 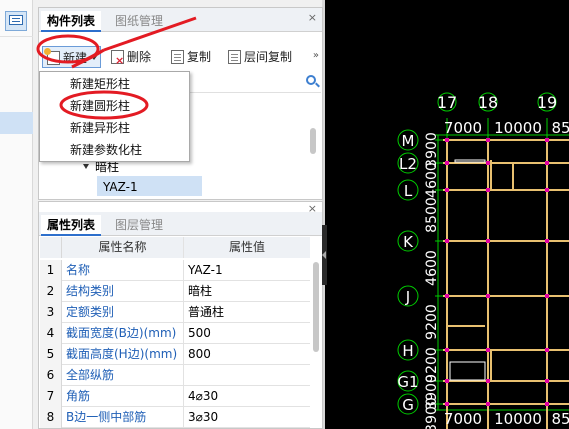 I want to click on arrow-head-icon, so click(x=88, y=58).